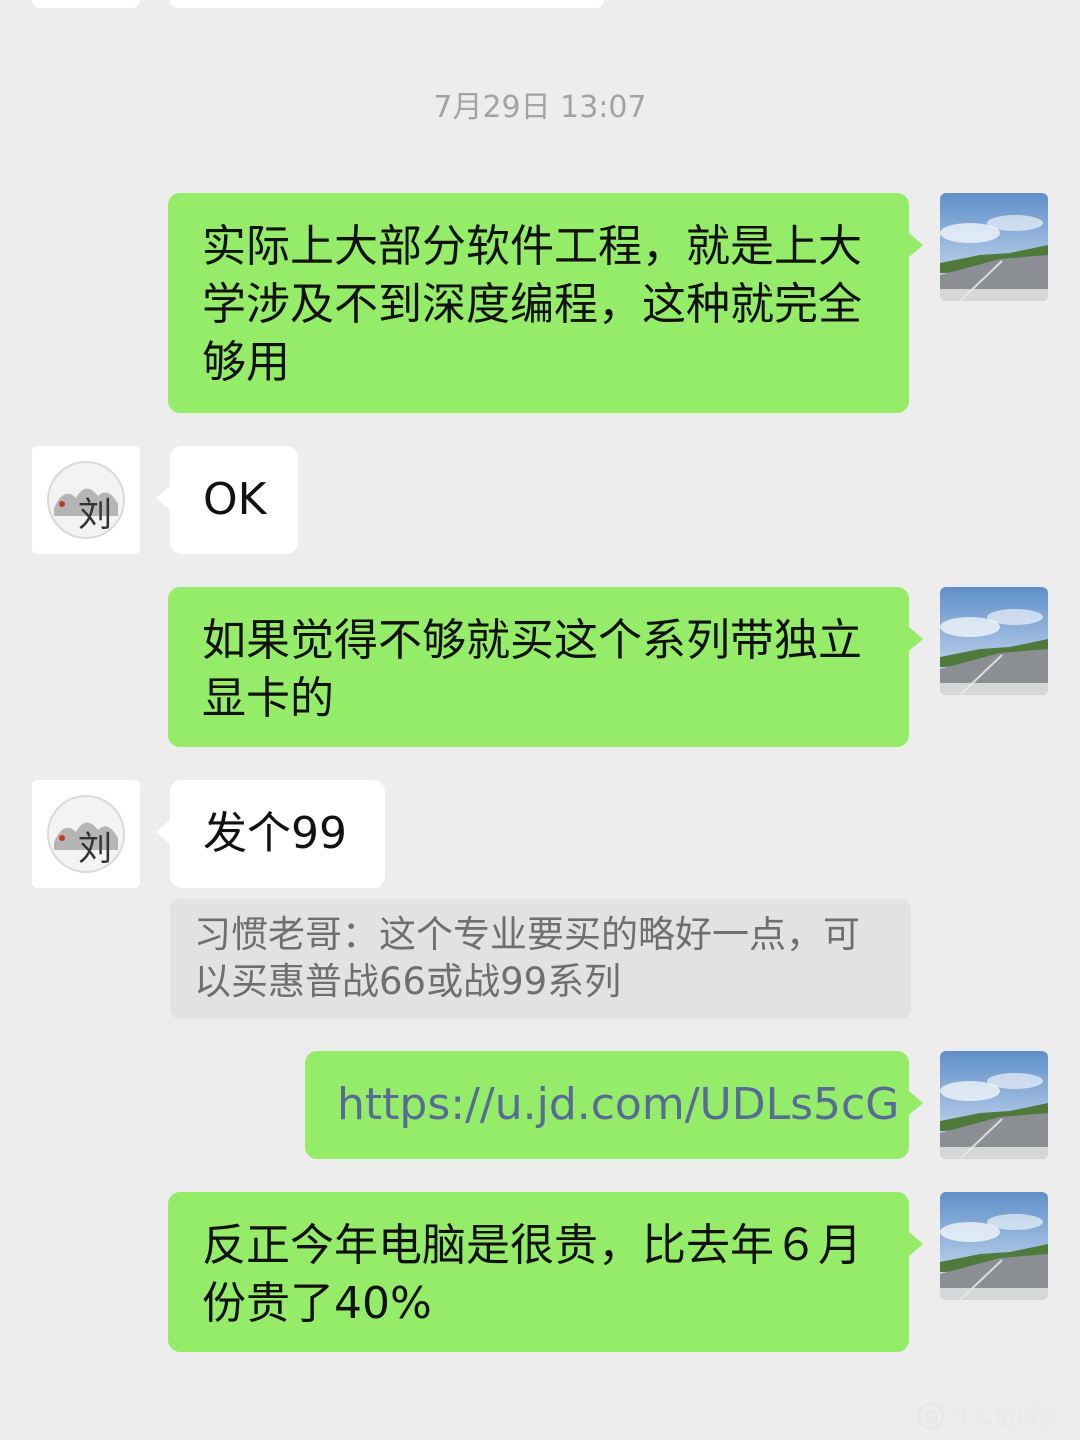 This screenshot has width=1080, height=1440. What do you see at coordinates (387, 4) in the screenshot?
I see `previous-bubble-stub` at bounding box center [387, 4].